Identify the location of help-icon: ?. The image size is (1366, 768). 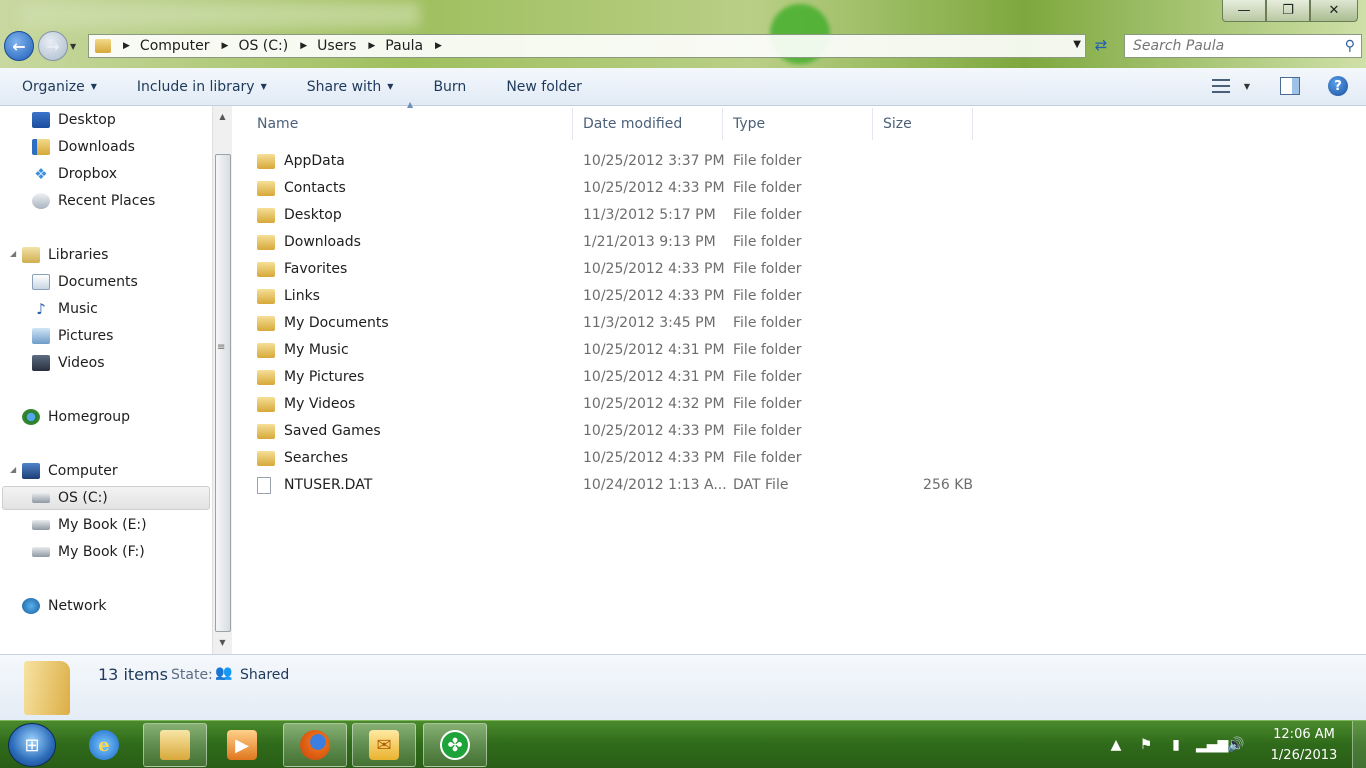
(1338, 86).